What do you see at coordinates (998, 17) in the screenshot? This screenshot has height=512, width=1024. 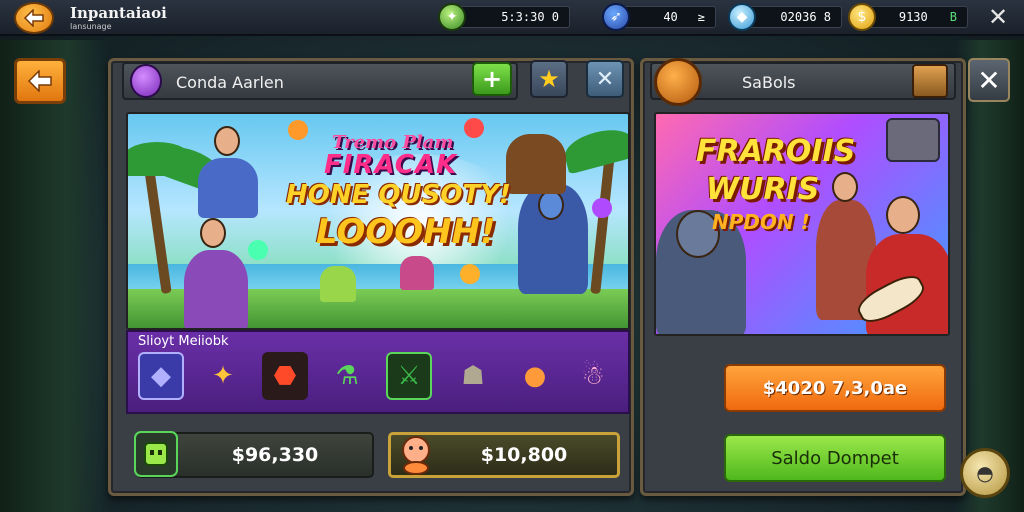 I see `close-top-button: ✕` at bounding box center [998, 17].